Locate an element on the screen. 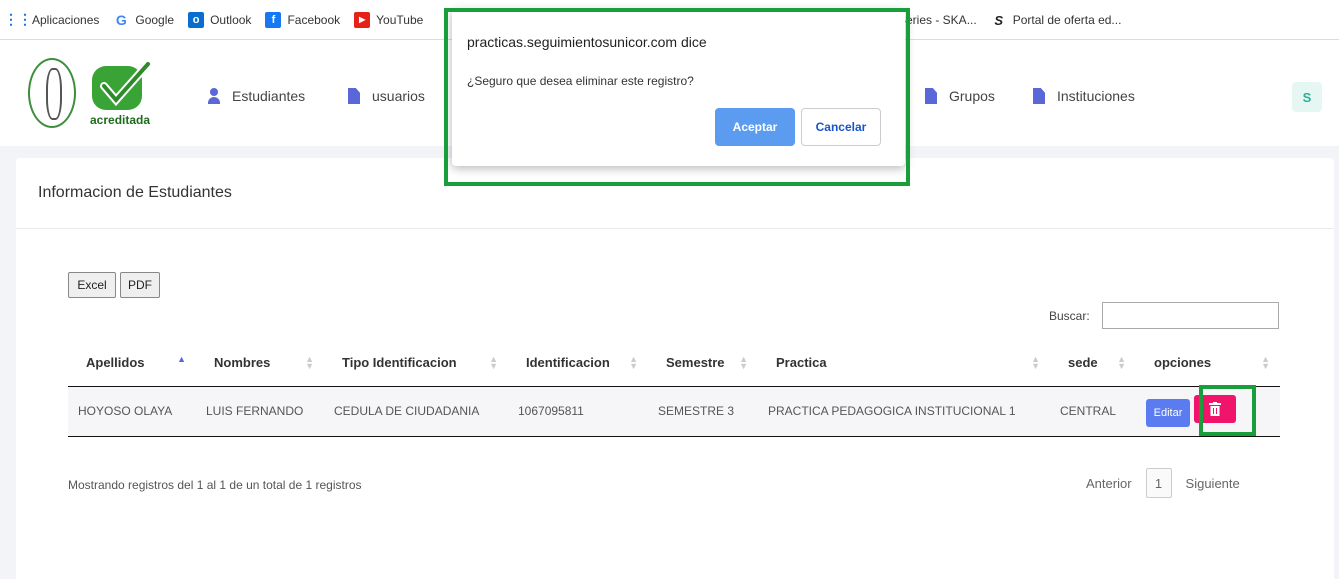  bookmark-outlook: o Outlook is located at coordinates (220, 19).